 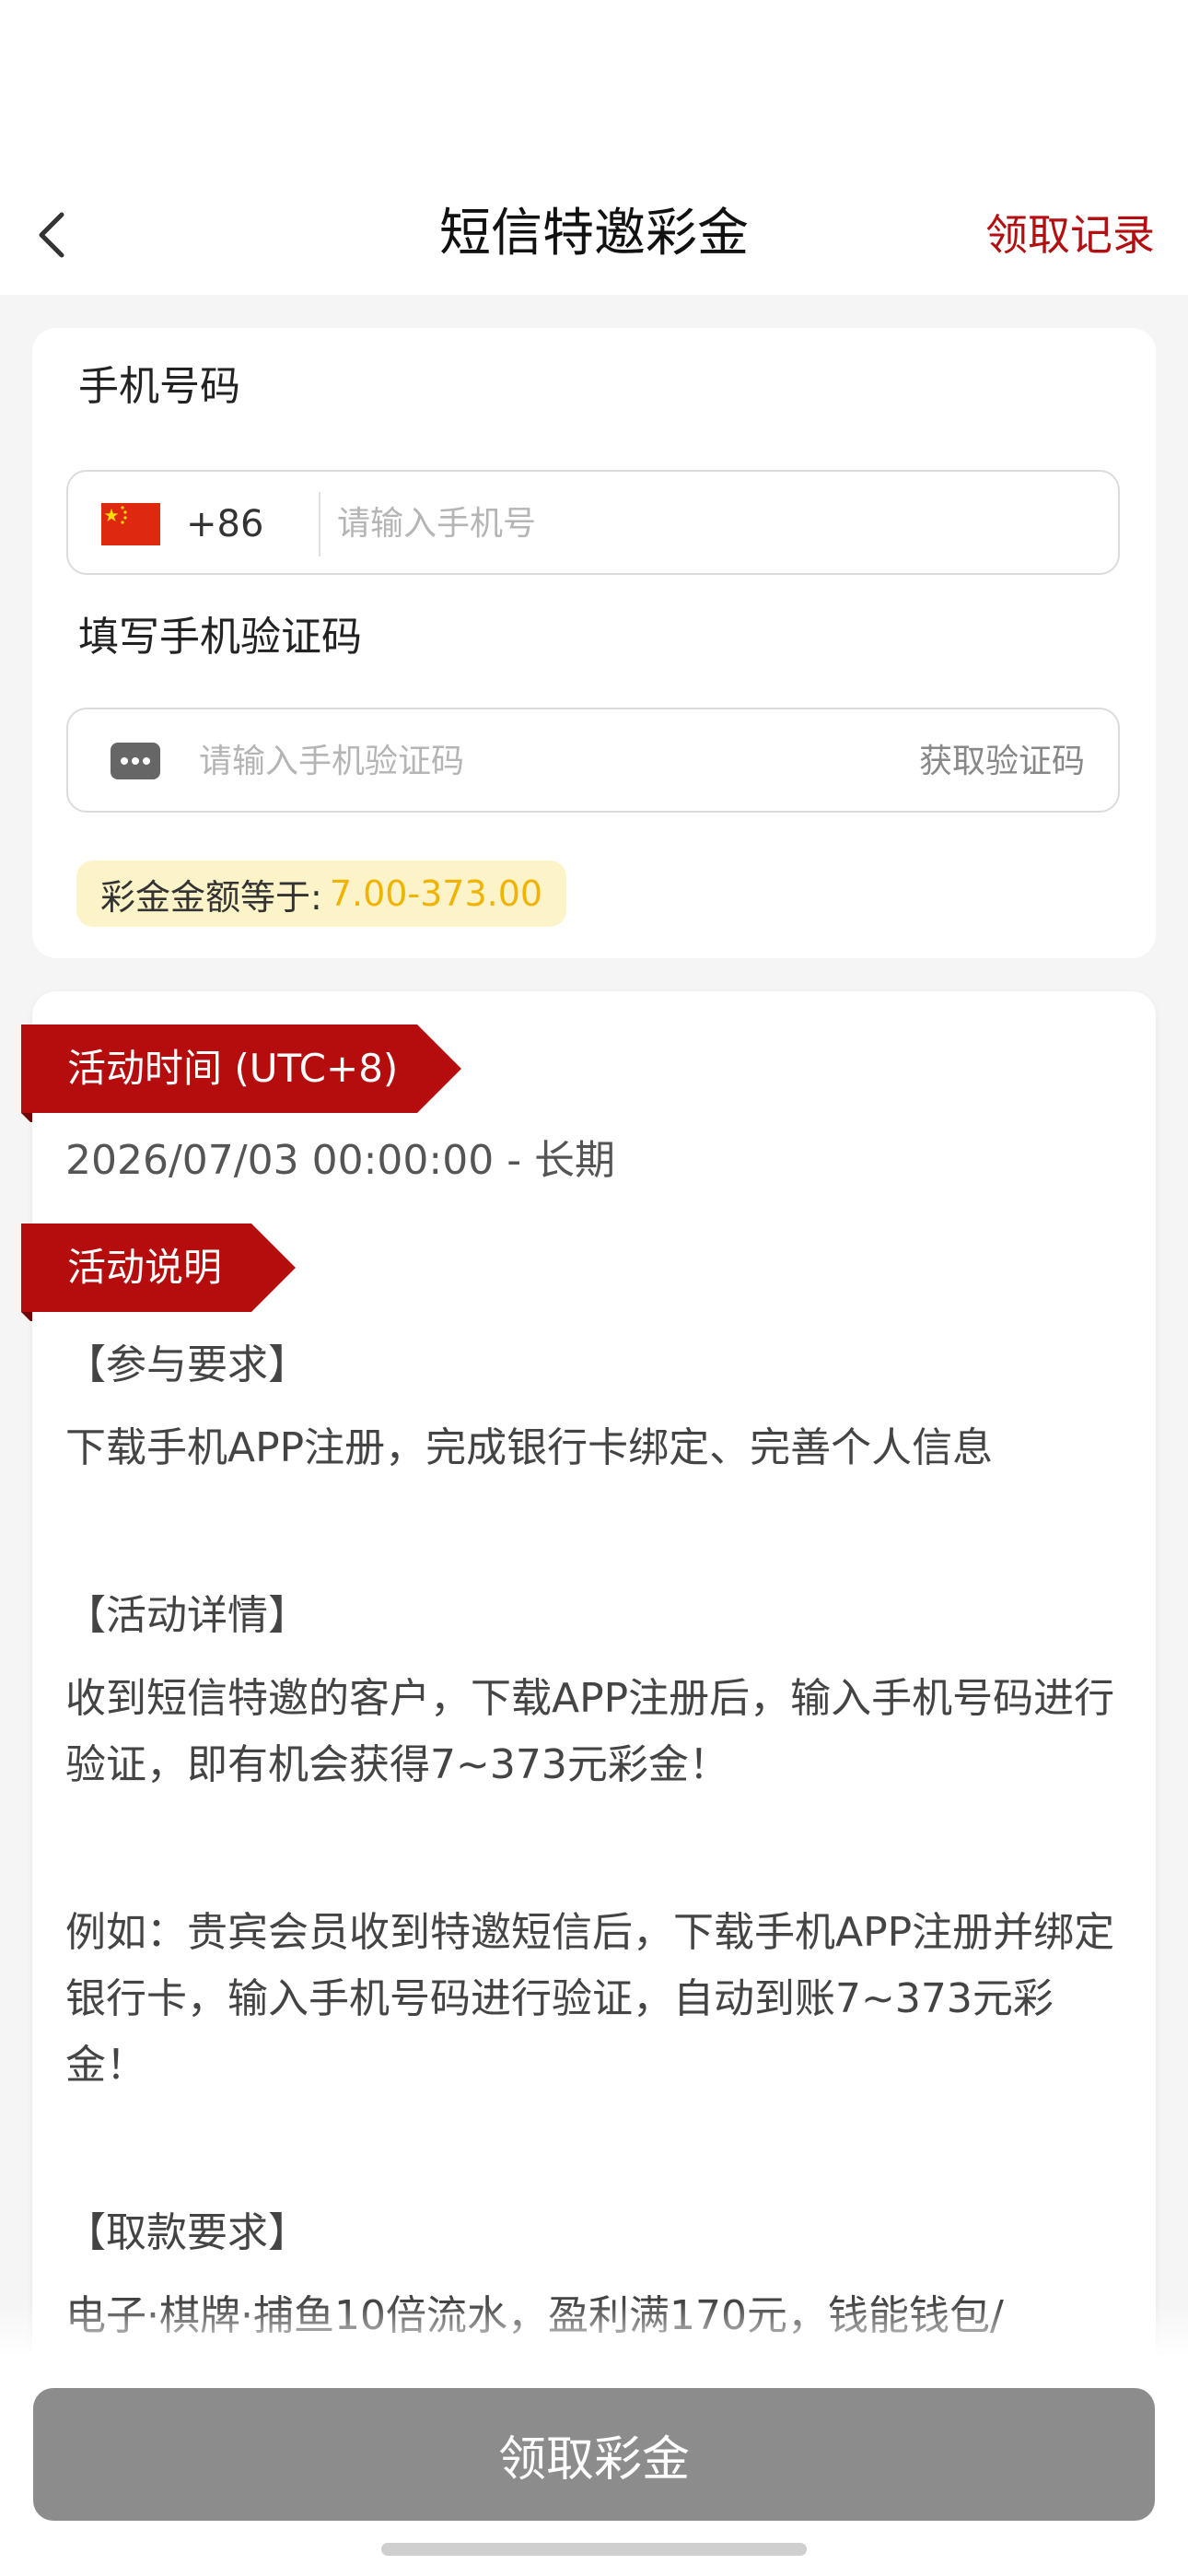 I want to click on scroll-fade, so click(x=594, y=2331).